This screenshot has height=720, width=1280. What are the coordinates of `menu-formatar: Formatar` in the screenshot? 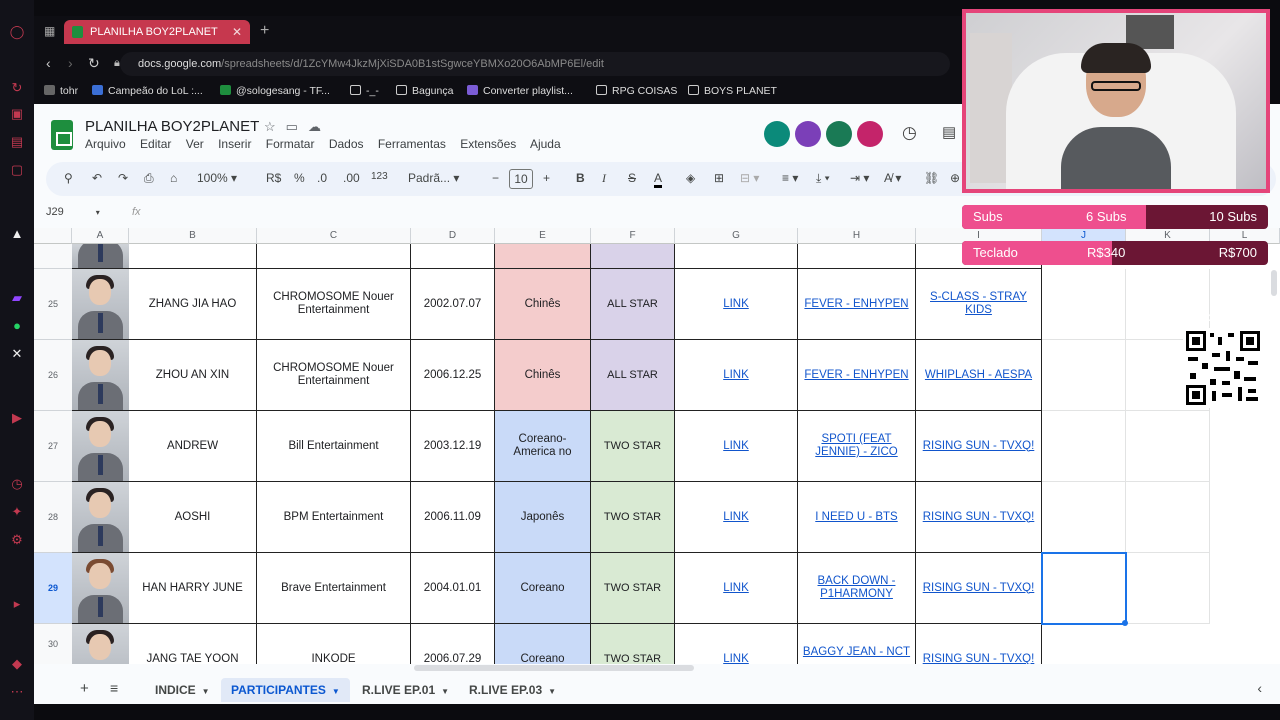 It's located at (290, 144).